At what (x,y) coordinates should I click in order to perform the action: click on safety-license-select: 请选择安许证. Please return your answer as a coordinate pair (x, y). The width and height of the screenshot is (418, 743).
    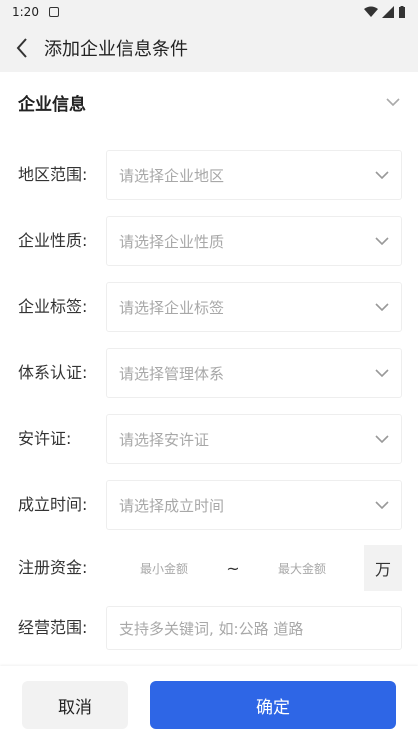
    Looking at the image, I should click on (254, 439).